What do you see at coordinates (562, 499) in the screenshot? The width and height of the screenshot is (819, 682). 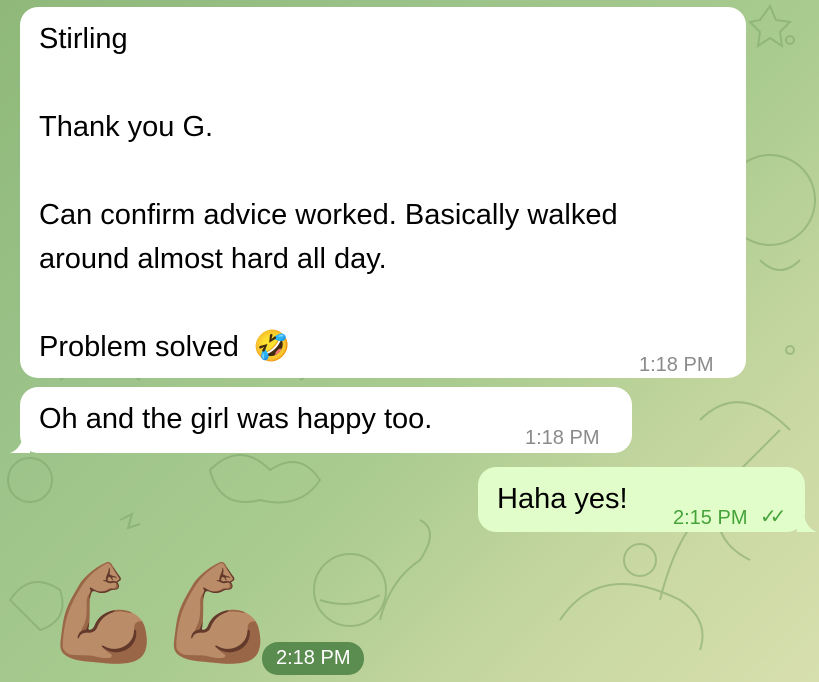 I see `message-text: Haha yes!` at bounding box center [562, 499].